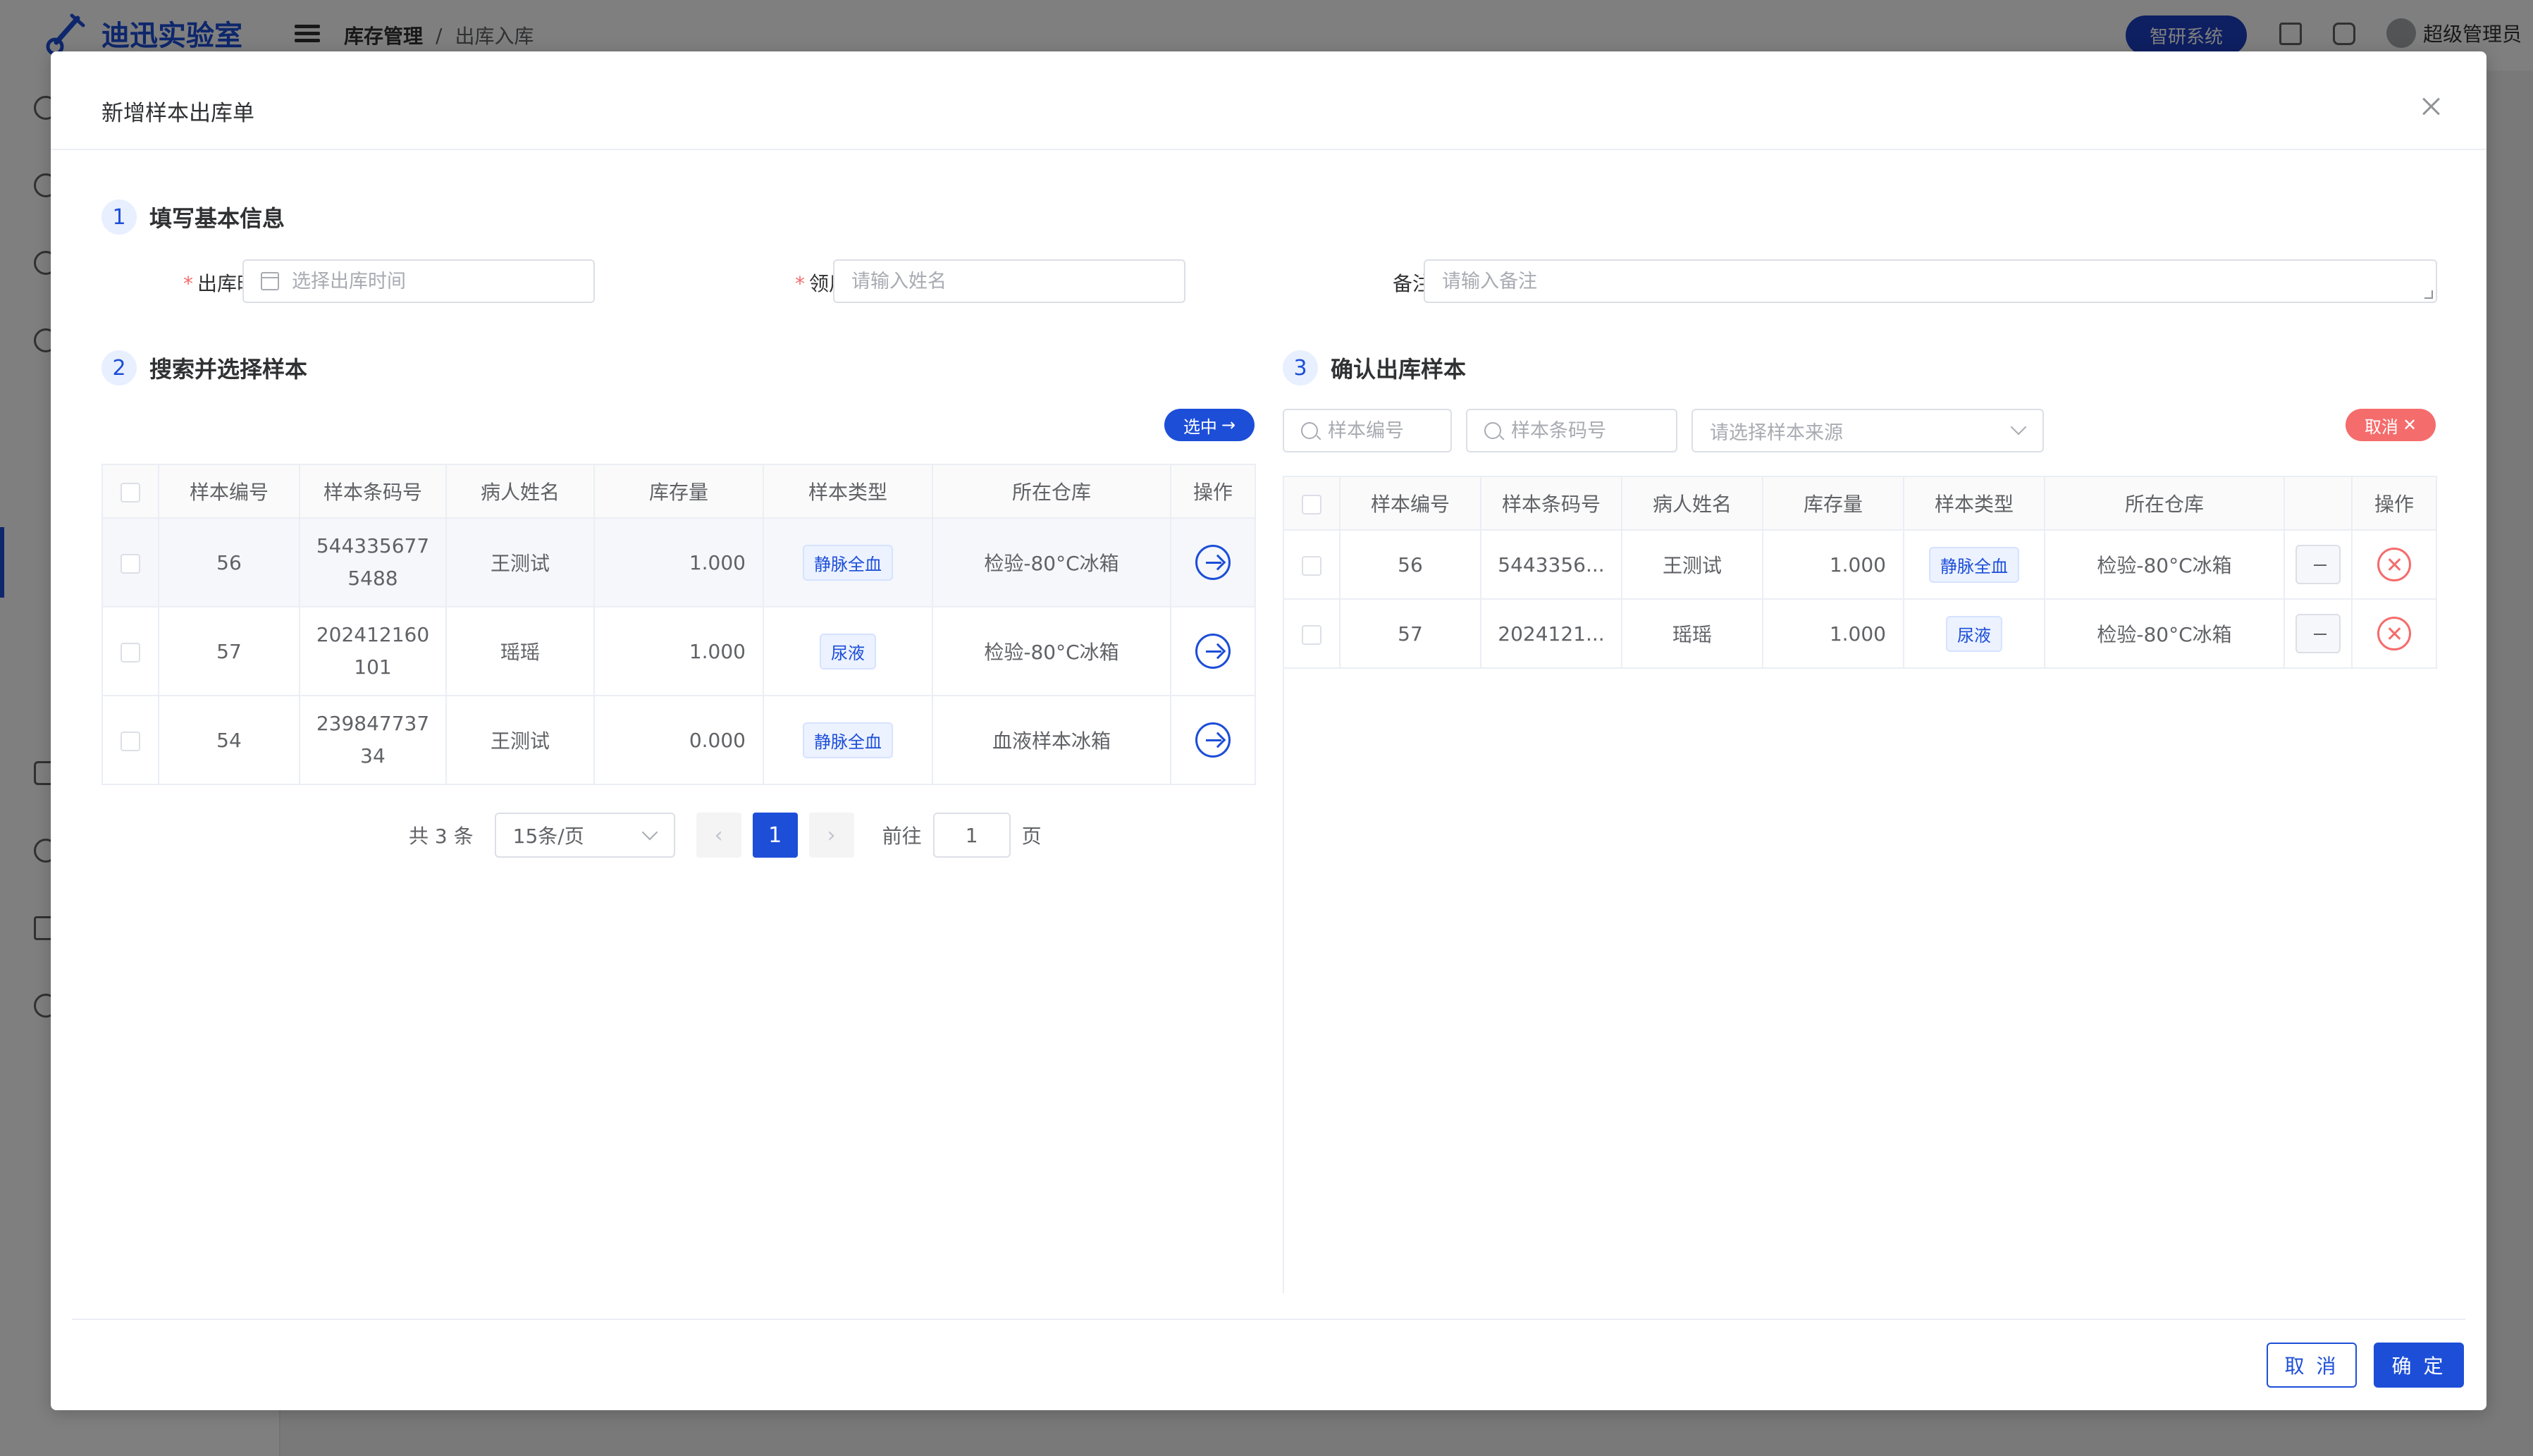 This screenshot has height=1456, width=2533. What do you see at coordinates (373, 492) in the screenshot?
I see `column-header: 样本条码号` at bounding box center [373, 492].